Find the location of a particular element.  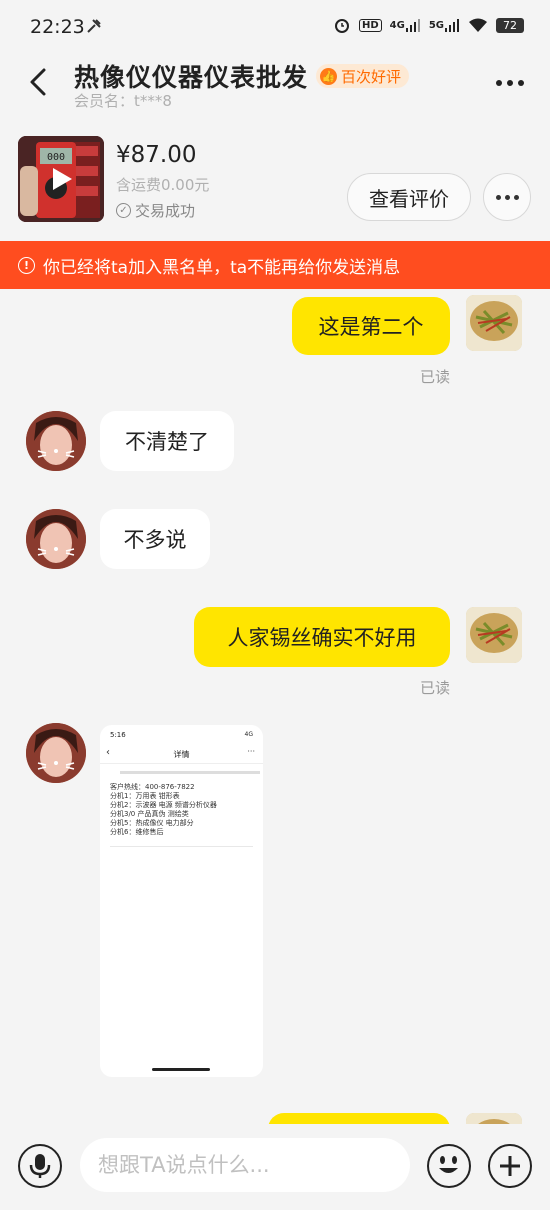

add-attachment-button is located at coordinates (510, 1166).